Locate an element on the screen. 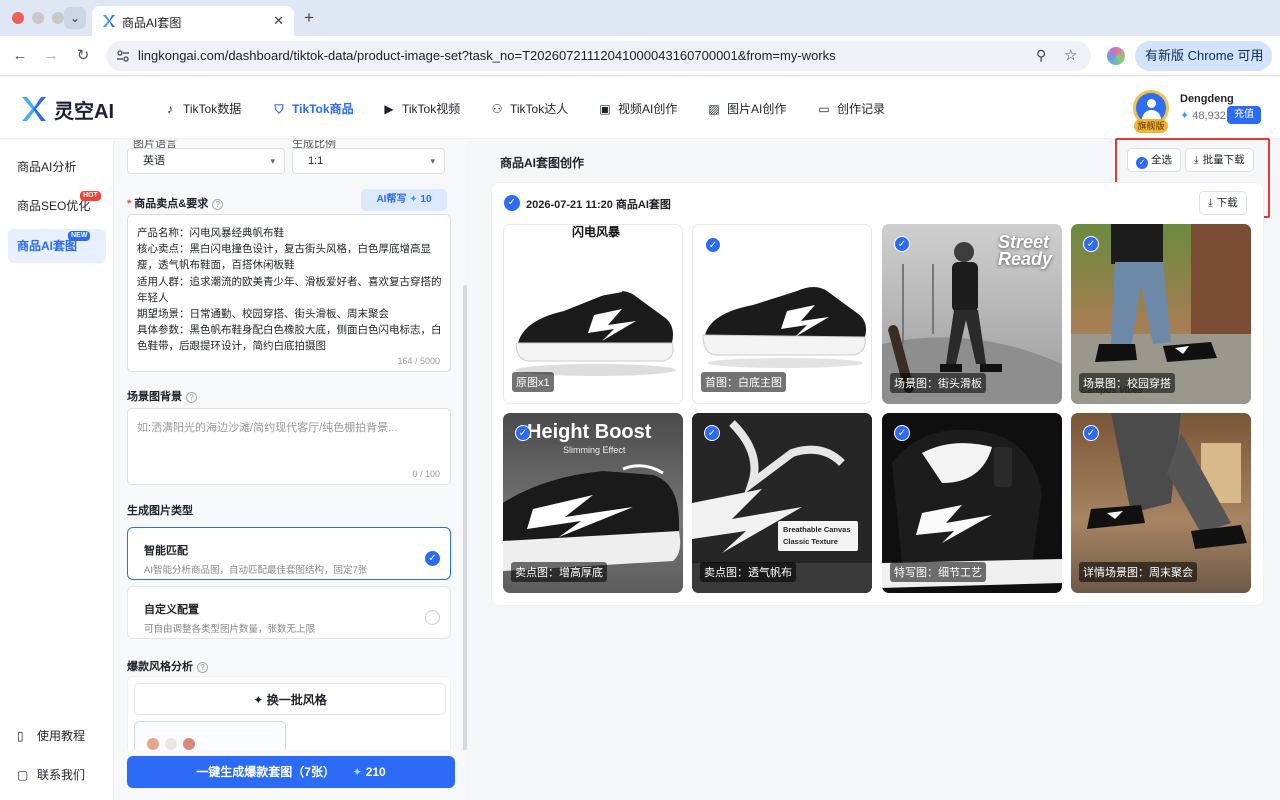 This screenshot has width=1280, height=800. lingkong-logo-icon is located at coordinates (34, 109).